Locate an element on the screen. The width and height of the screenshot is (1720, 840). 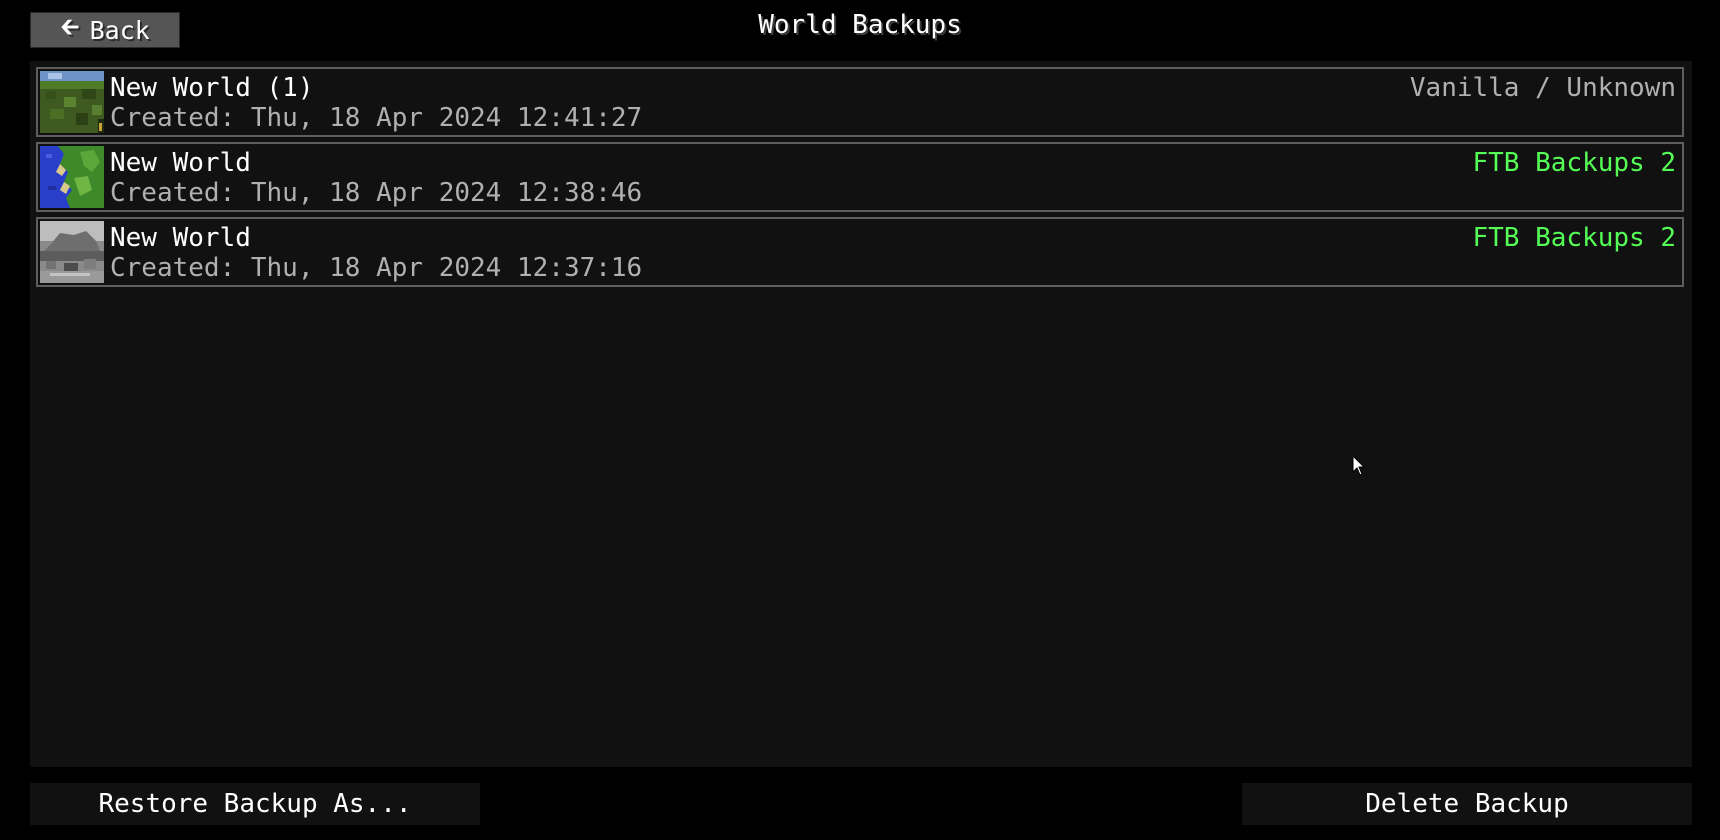
map-world-thumbnail-icon is located at coordinates (72, 177).